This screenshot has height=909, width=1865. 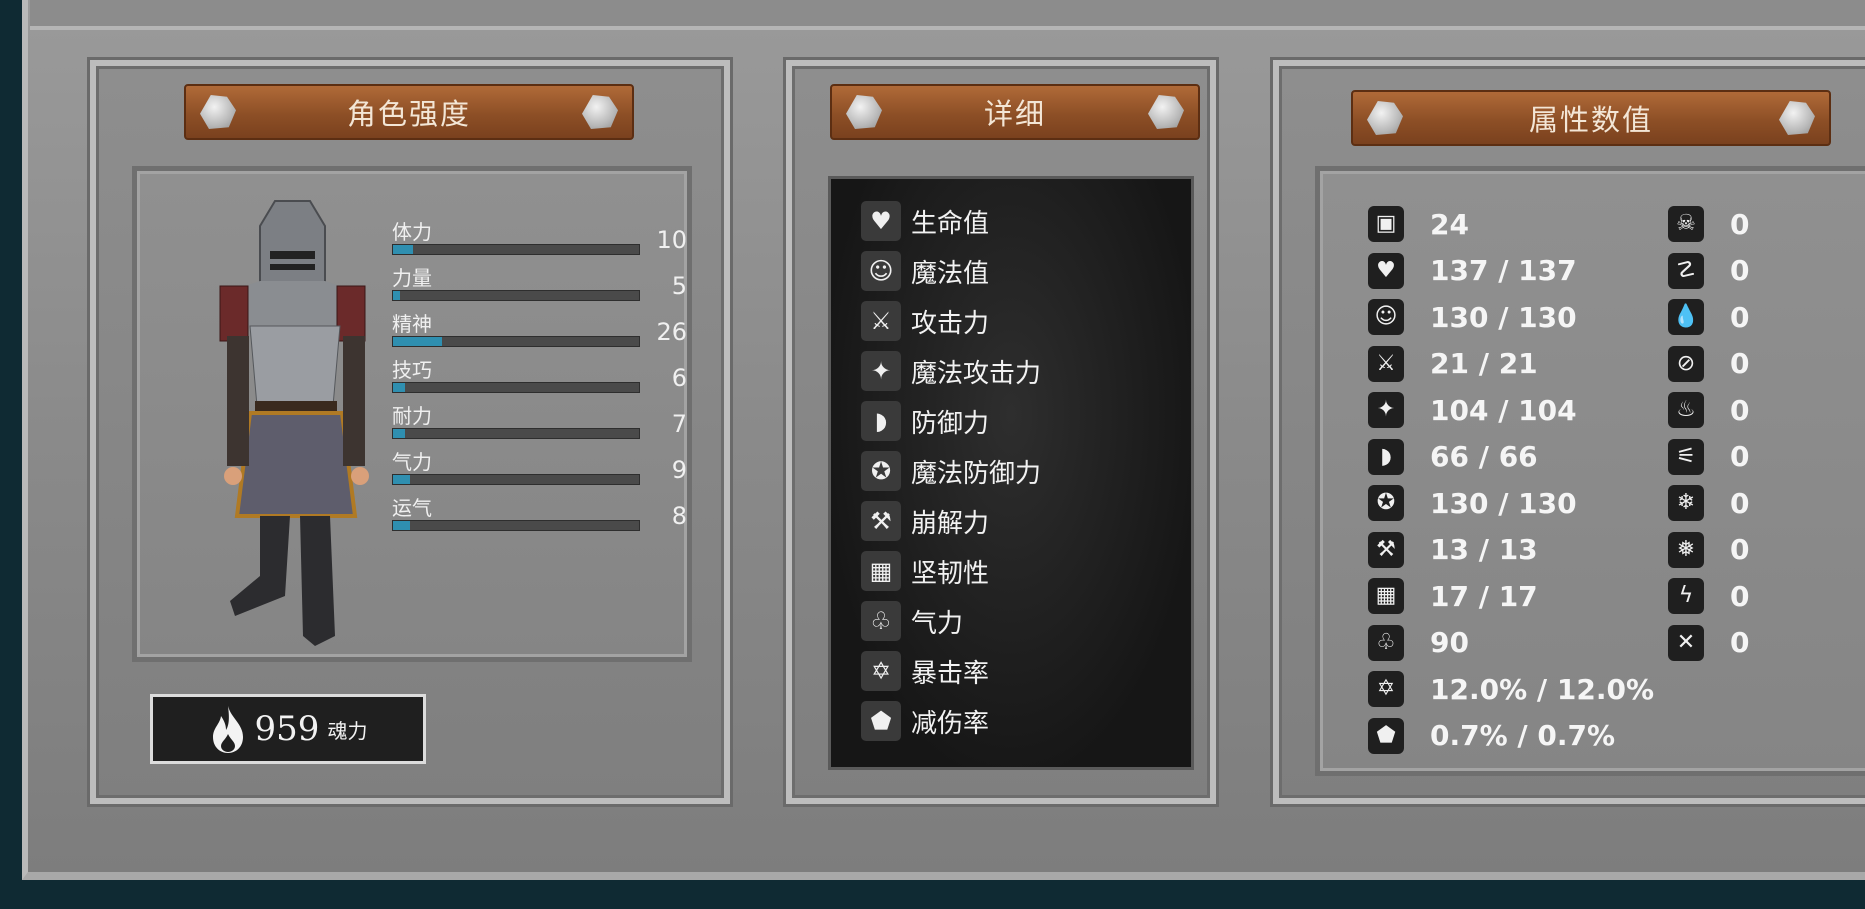 I want to click on spellbook-icon: ✦, so click(x=881, y=371).